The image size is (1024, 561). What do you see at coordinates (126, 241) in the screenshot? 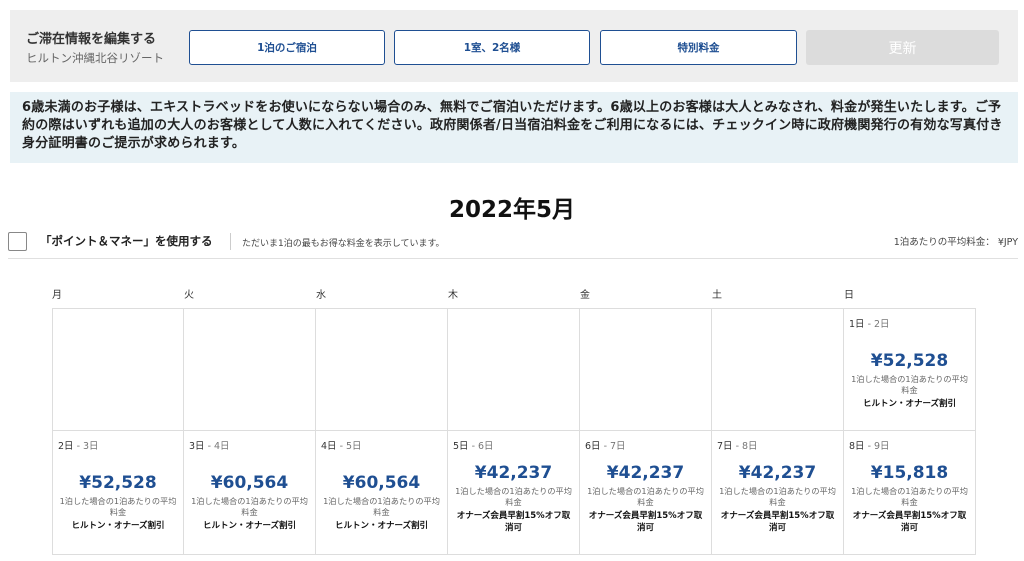
I see `points-money-label: 「ポイント＆マネー」を使用する` at bounding box center [126, 241].